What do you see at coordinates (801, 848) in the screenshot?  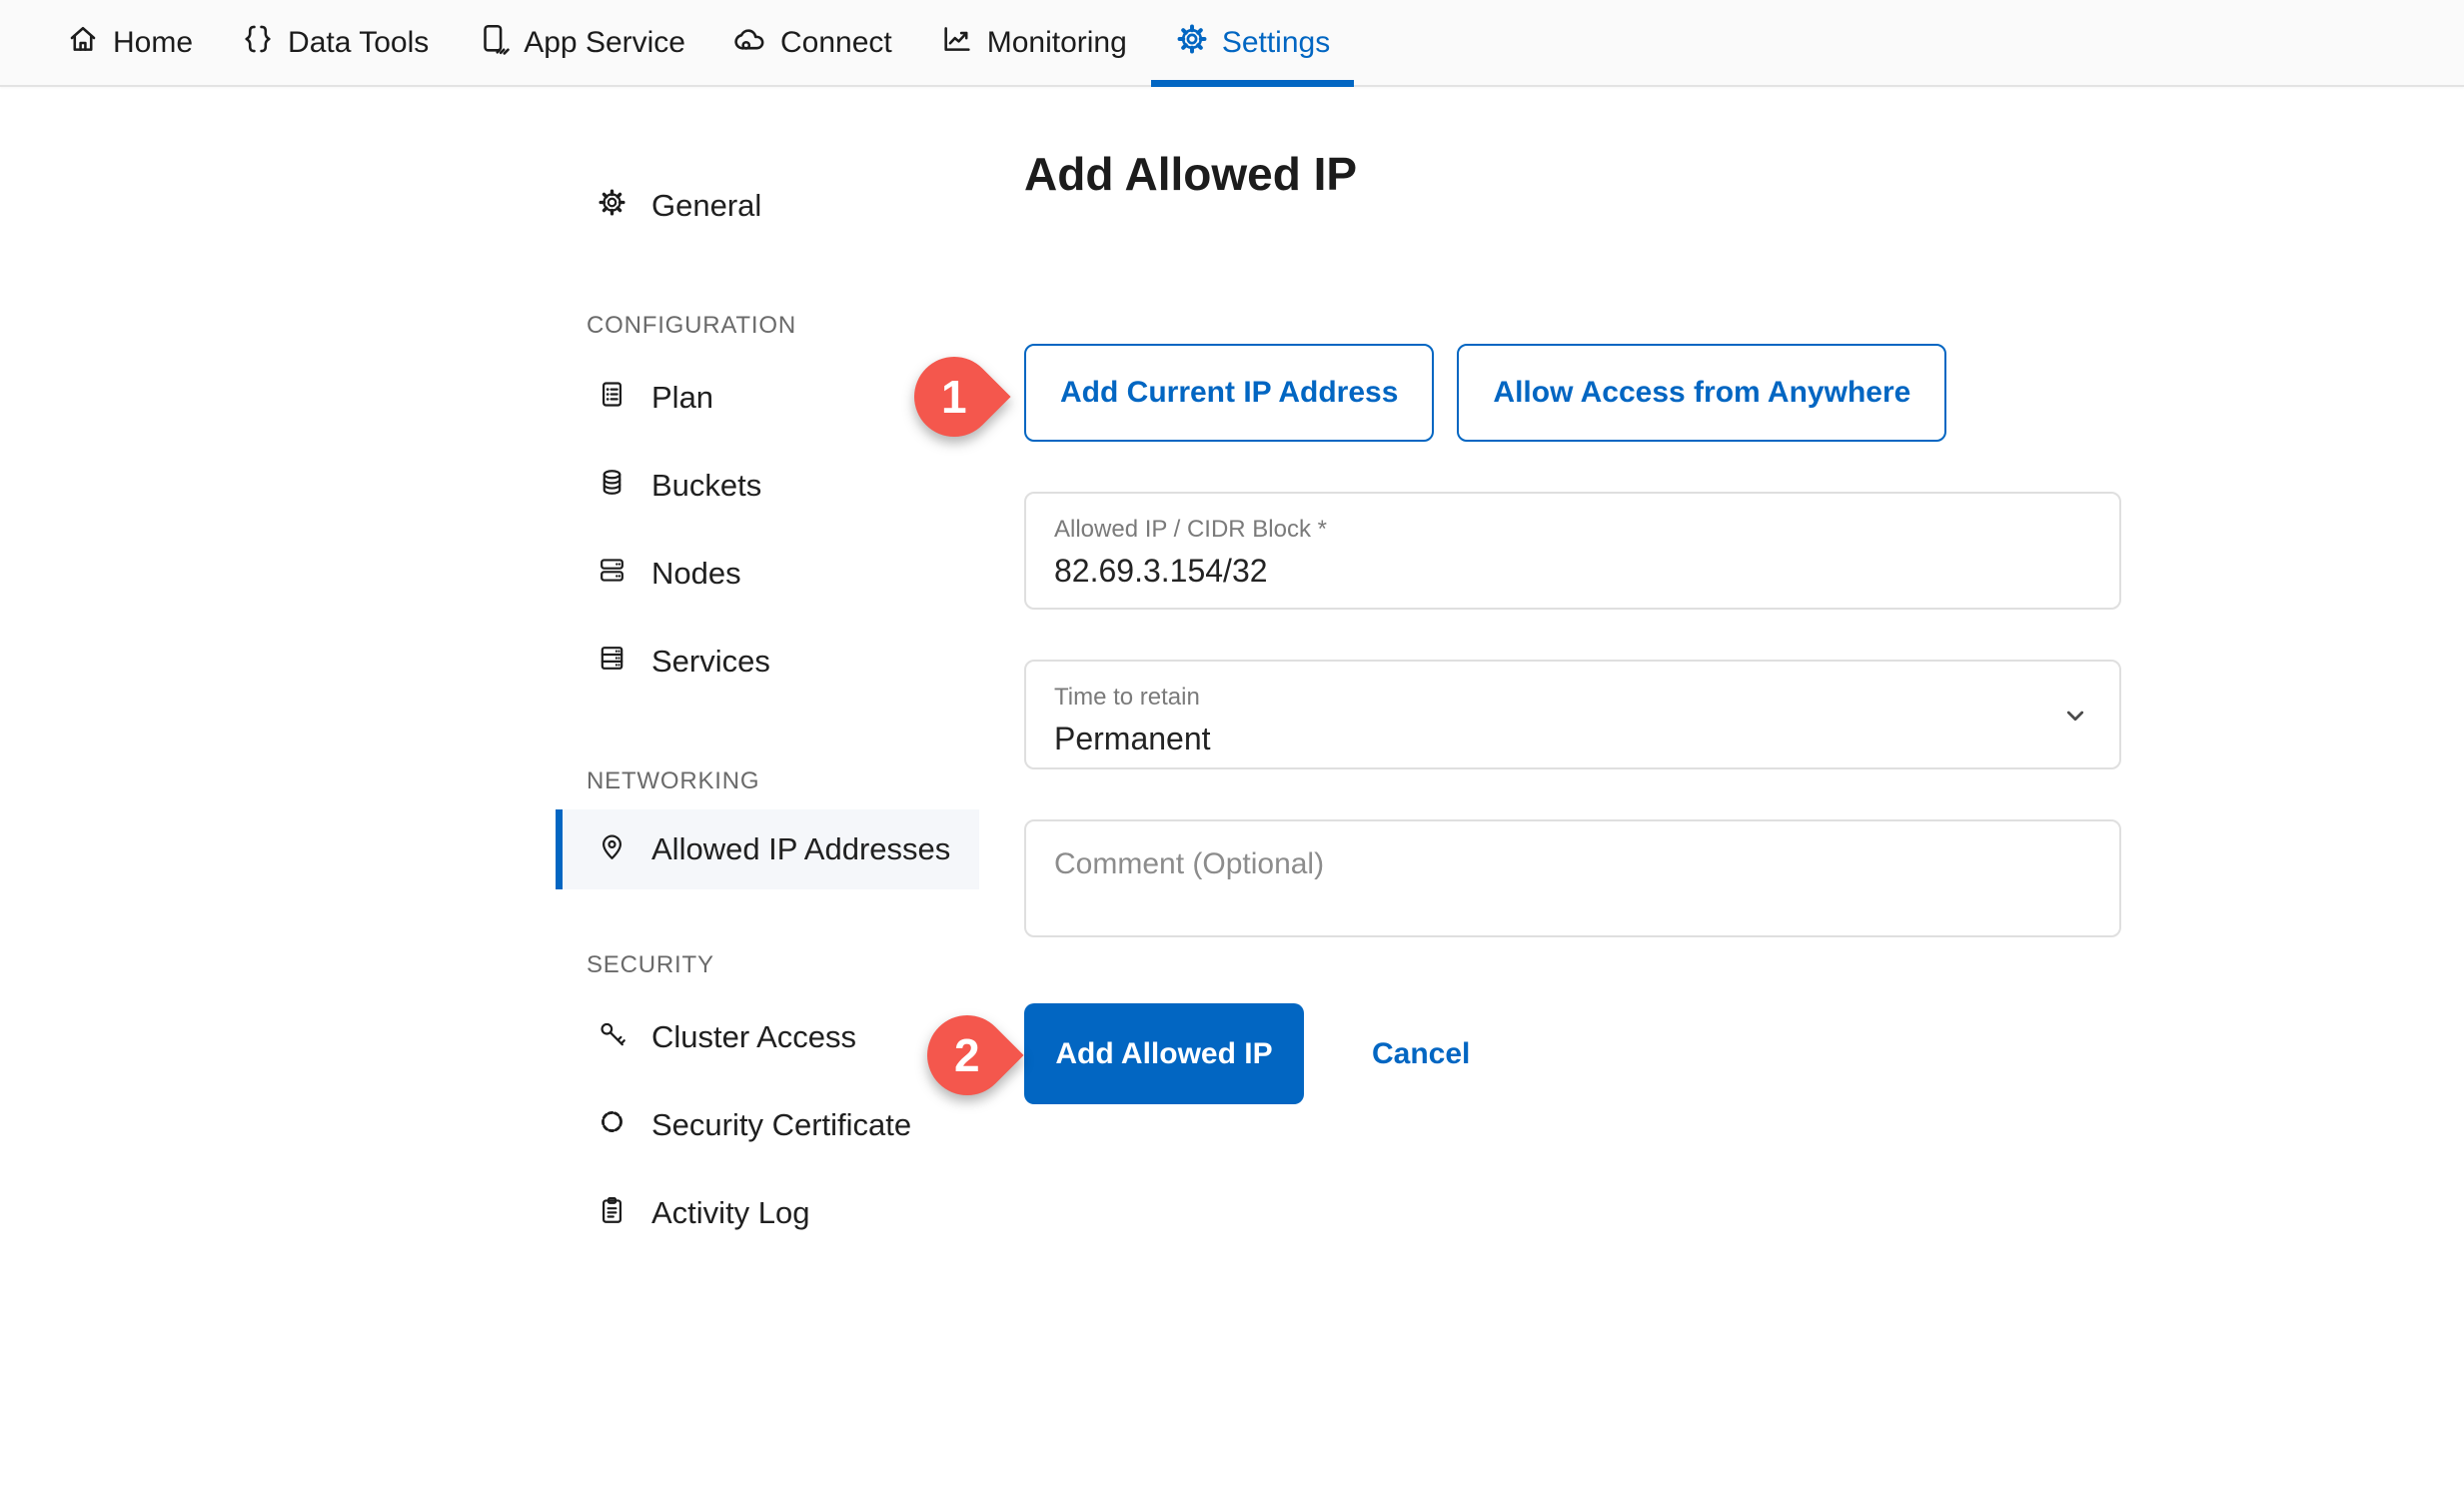 I see `sidebar-item-label: Allowed IP Addresses` at bounding box center [801, 848].